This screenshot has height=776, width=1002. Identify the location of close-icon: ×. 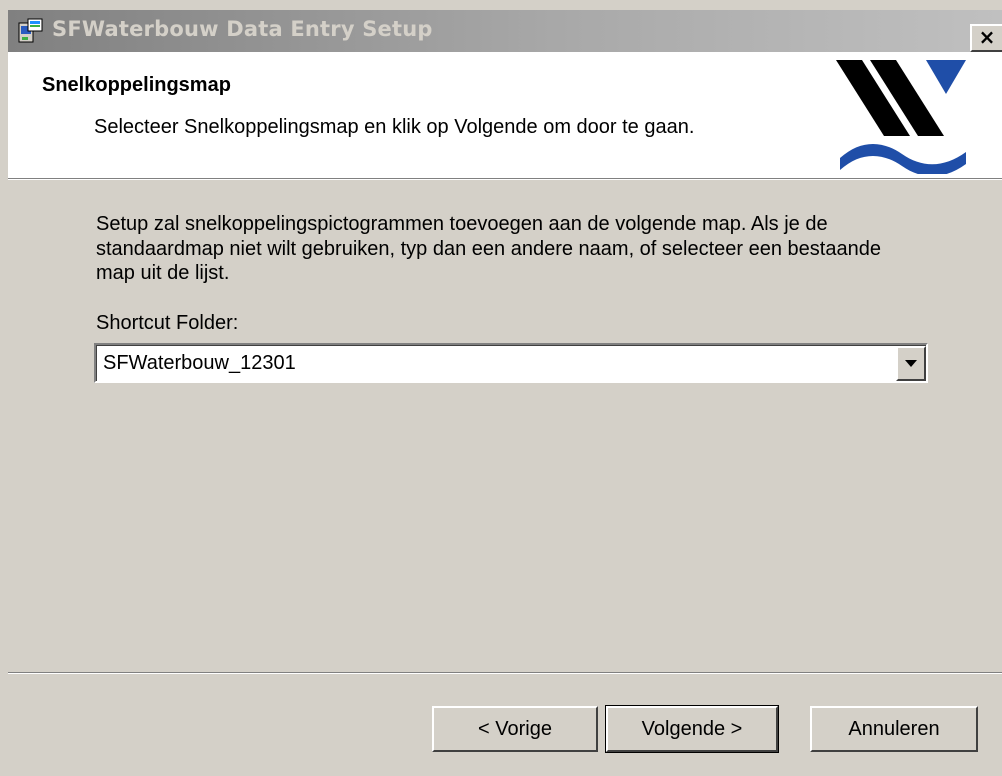
(987, 37).